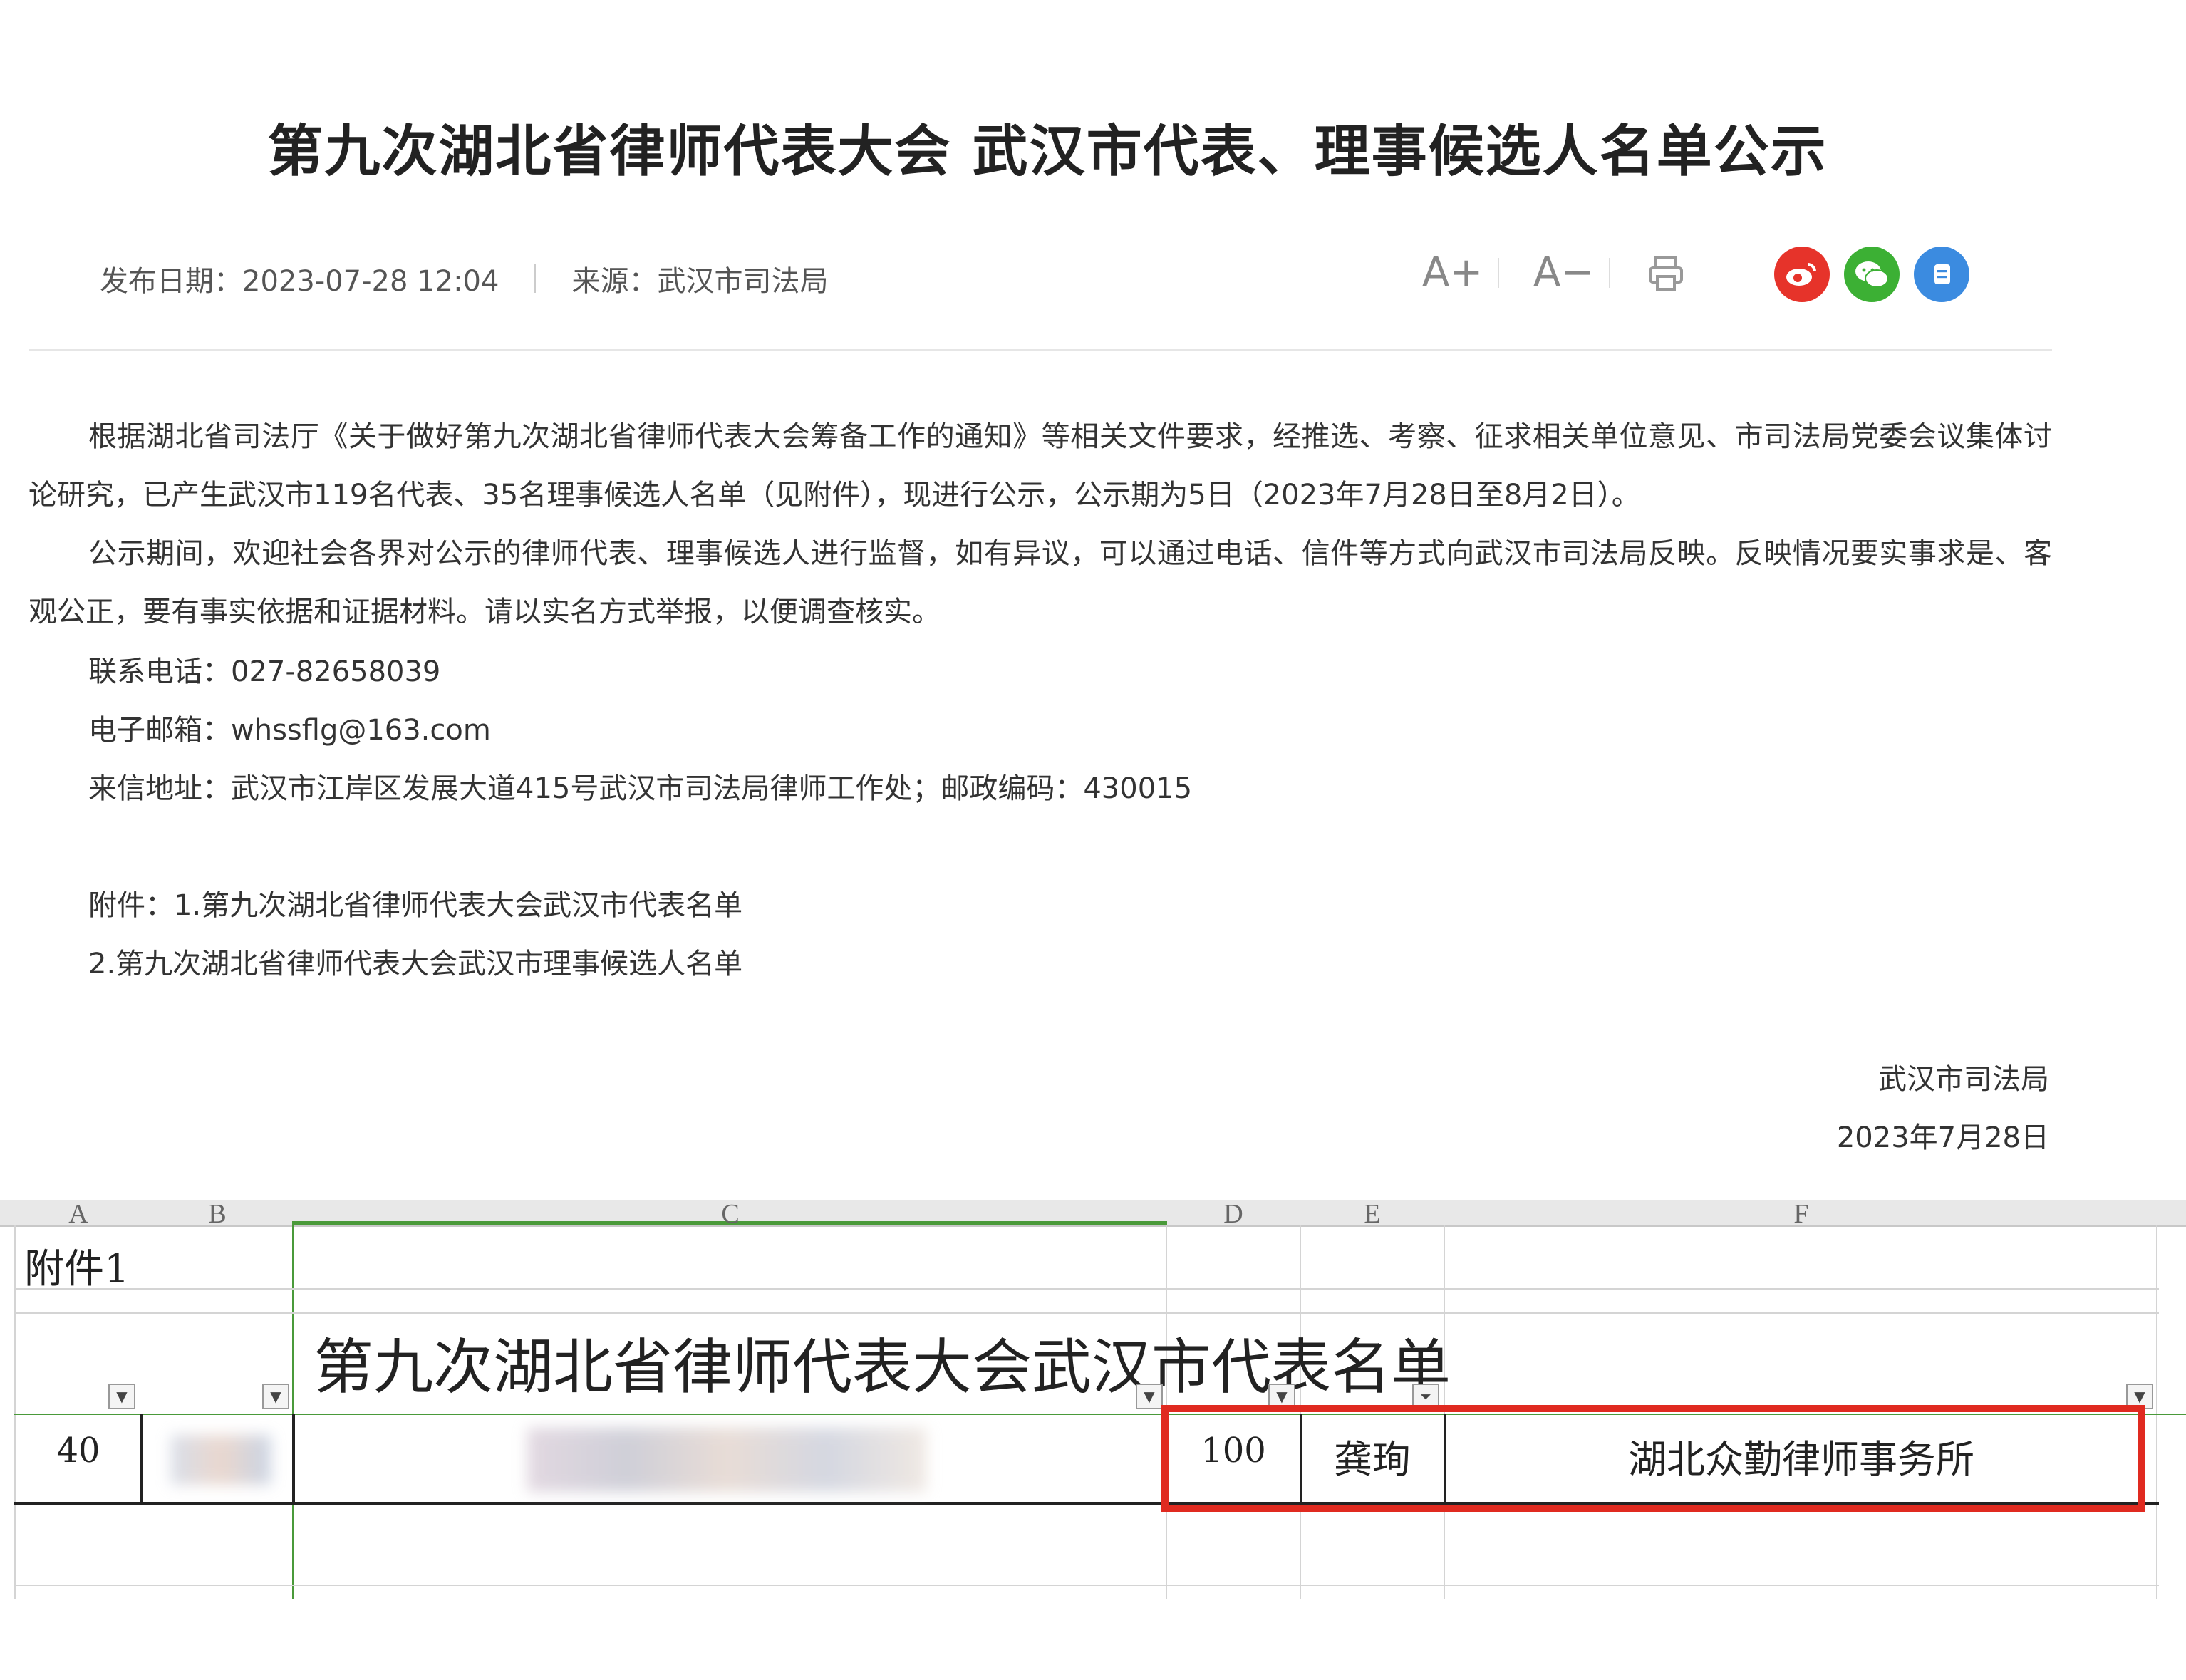  What do you see at coordinates (700, 281) in the screenshot?
I see `source: 来源：武汉市司法局` at bounding box center [700, 281].